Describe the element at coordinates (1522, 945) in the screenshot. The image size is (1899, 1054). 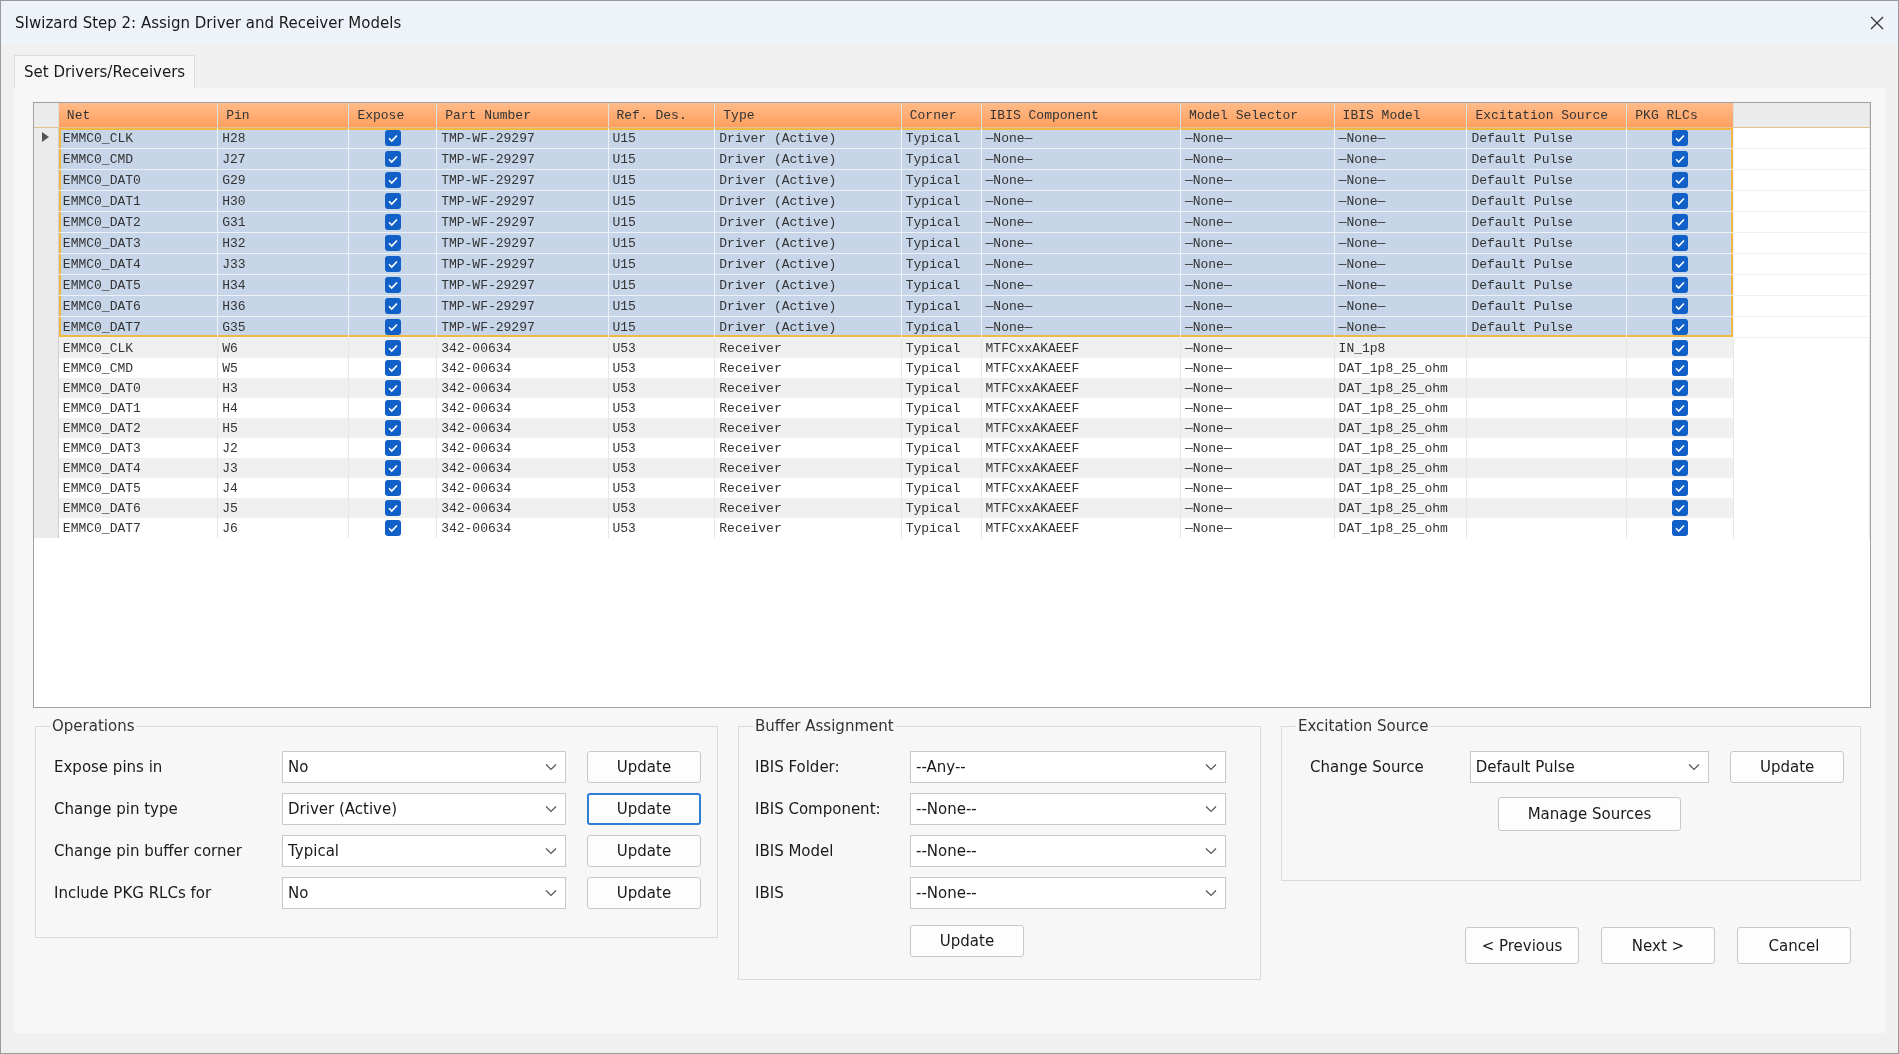
I see `dialog-button: < Previous` at that location.